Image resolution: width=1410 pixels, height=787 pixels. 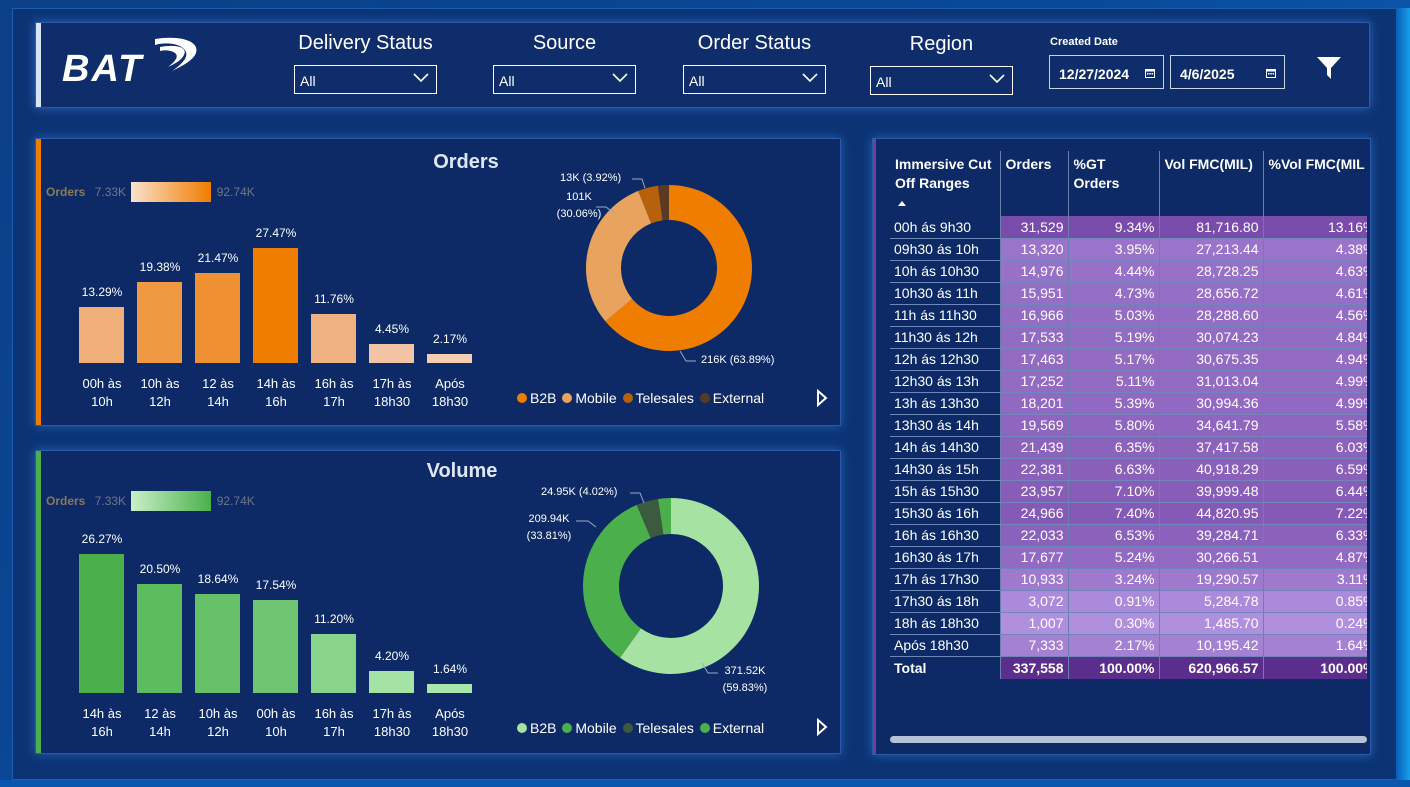 What do you see at coordinates (1211, 579) in the screenshot?
I see `value-cell: 19,290.57` at bounding box center [1211, 579].